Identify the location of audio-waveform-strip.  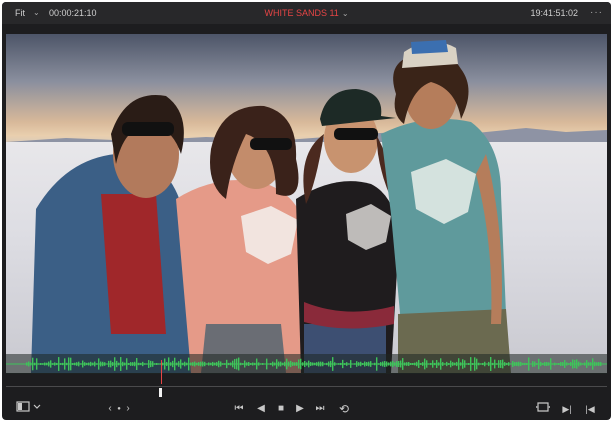
(306, 364).